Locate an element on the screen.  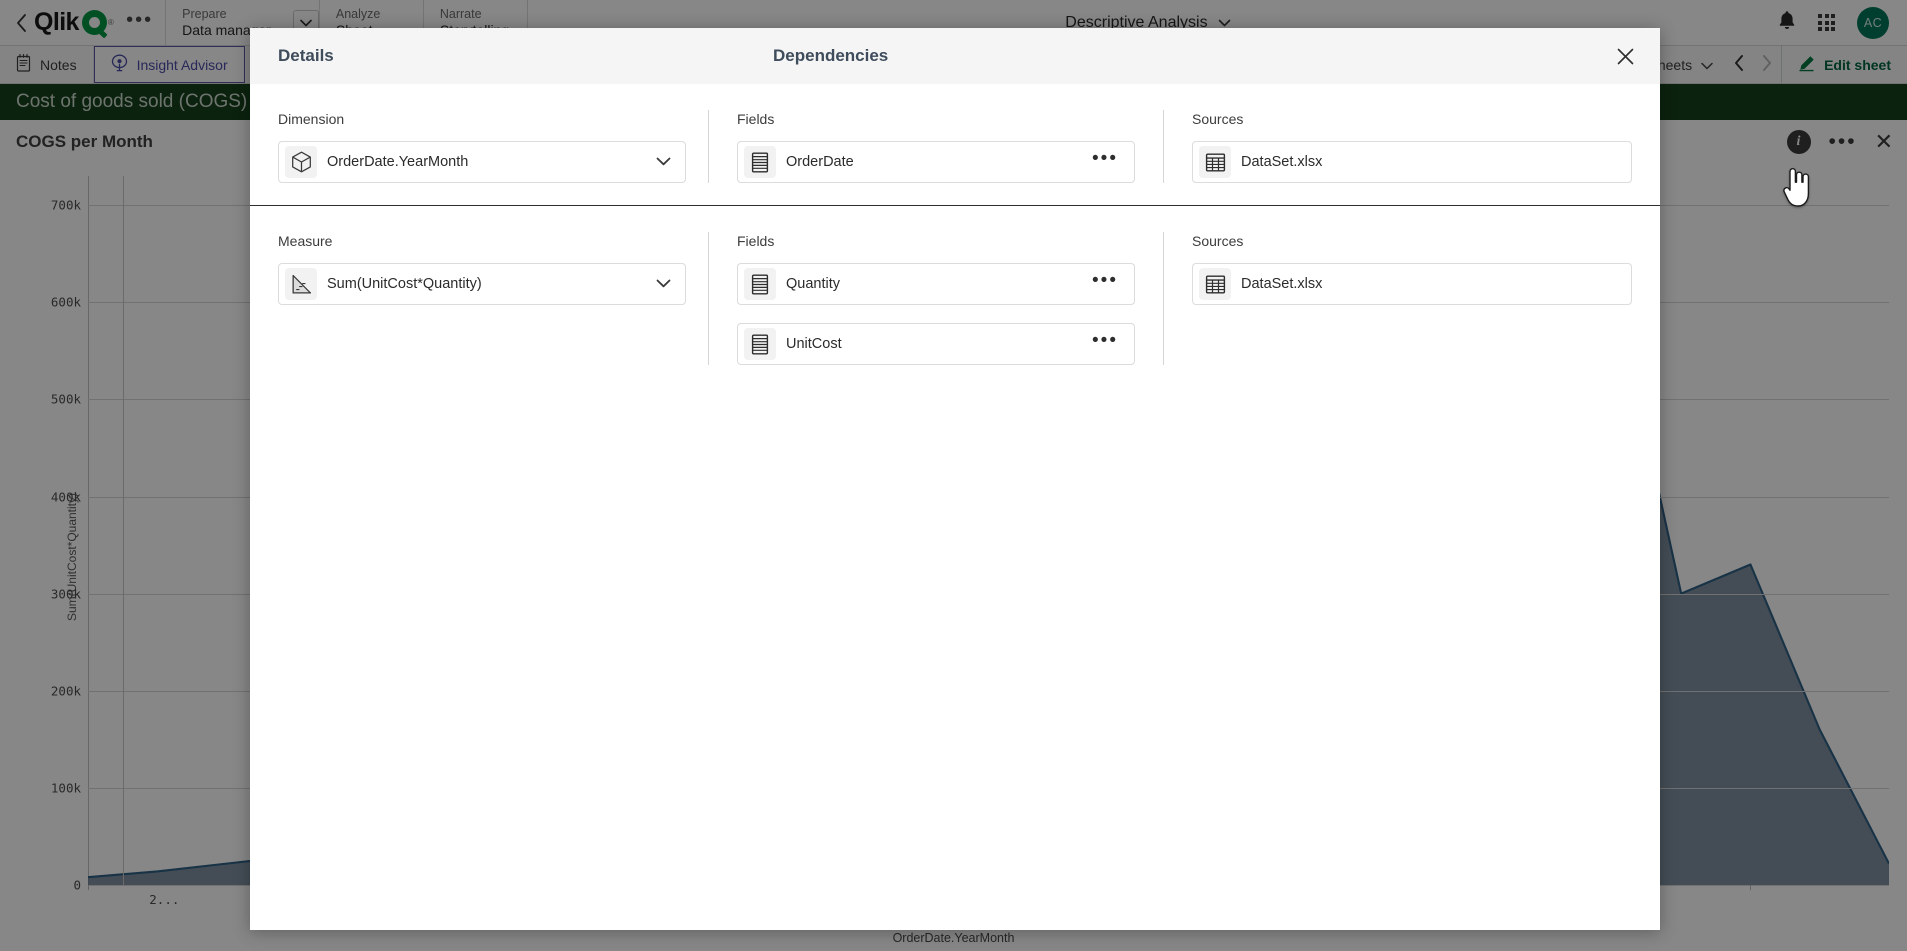
dialog-close-x-icon is located at coordinates (1625, 56).